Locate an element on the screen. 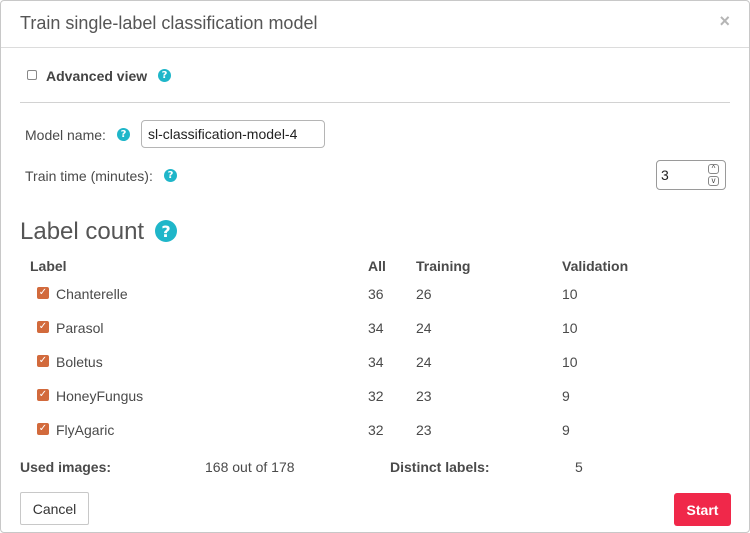 This screenshot has width=750, height=533. row-label: HoneyFungus is located at coordinates (100, 396).